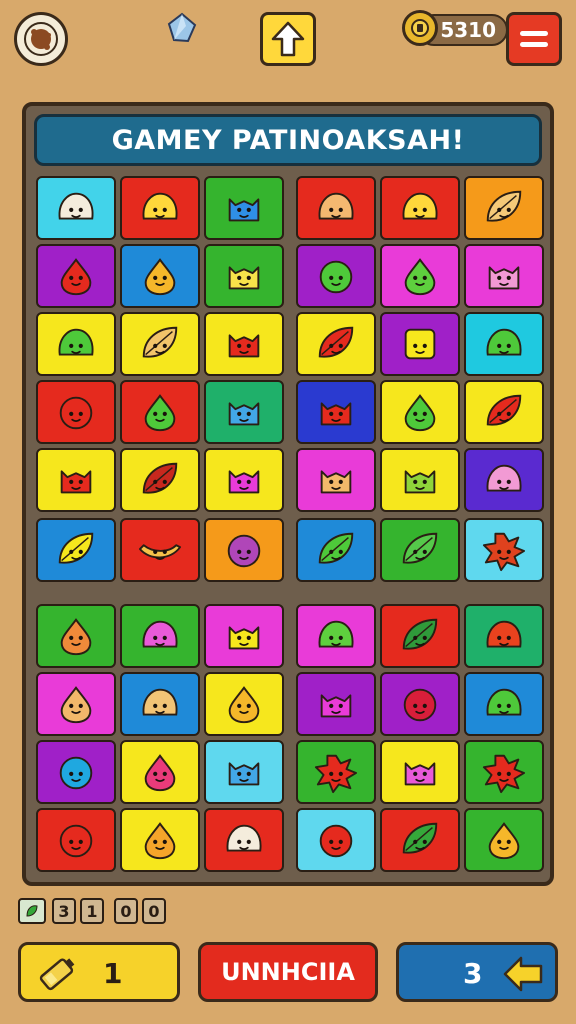 This screenshot has height=1024, width=576. I want to click on leaf-icon, so click(32, 911).